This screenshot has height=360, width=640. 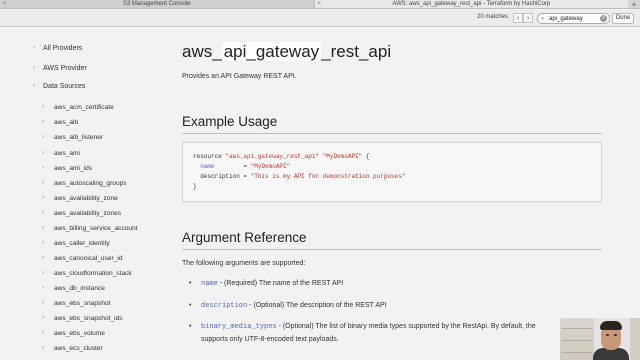 I want to click on sidebar-link: › aws_ebs_snapshot_ids, so click(x=82, y=318).